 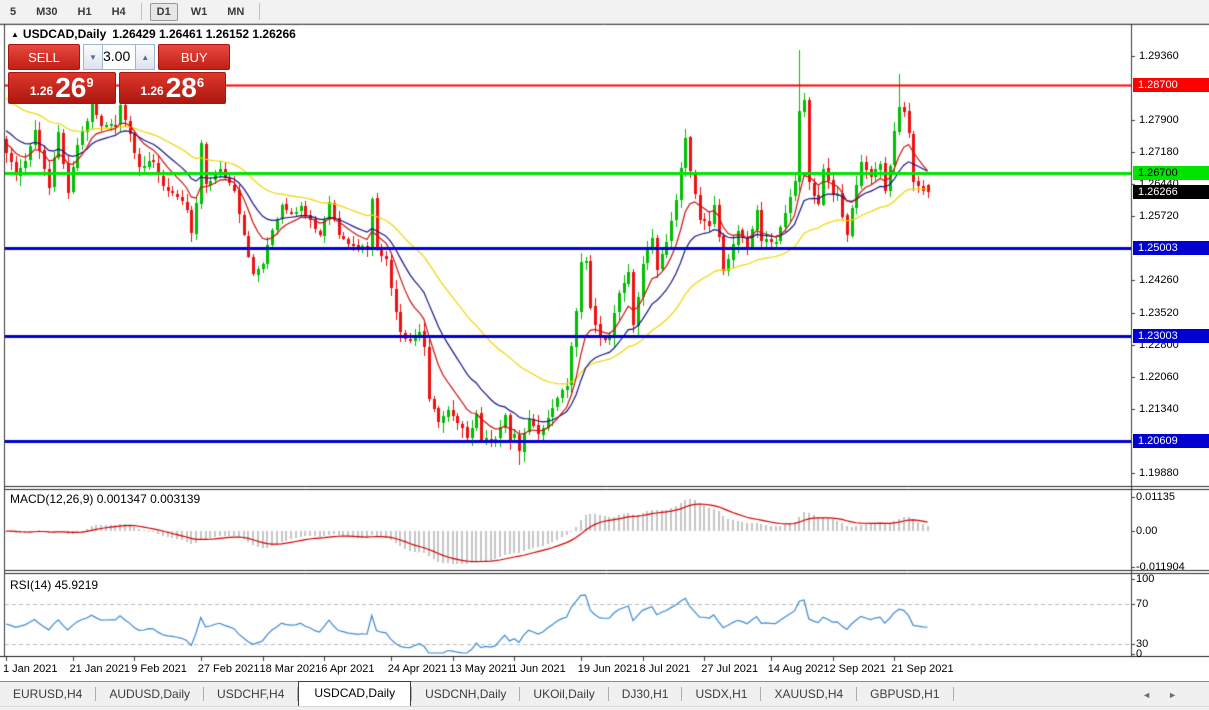 What do you see at coordinates (665, 669) in the screenshot?
I see `x-axis-date-label: 8 Jul 2021` at bounding box center [665, 669].